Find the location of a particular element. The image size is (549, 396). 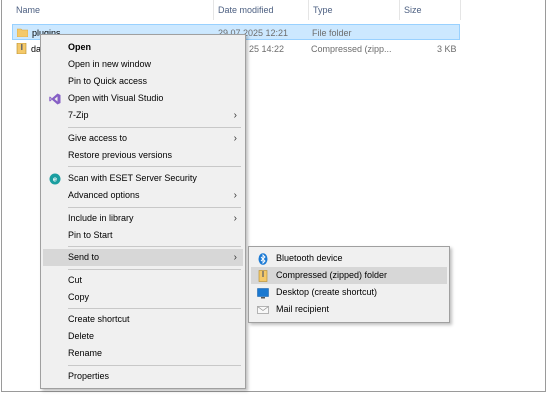

menu-item-label: Include in library is located at coordinates (101, 218).